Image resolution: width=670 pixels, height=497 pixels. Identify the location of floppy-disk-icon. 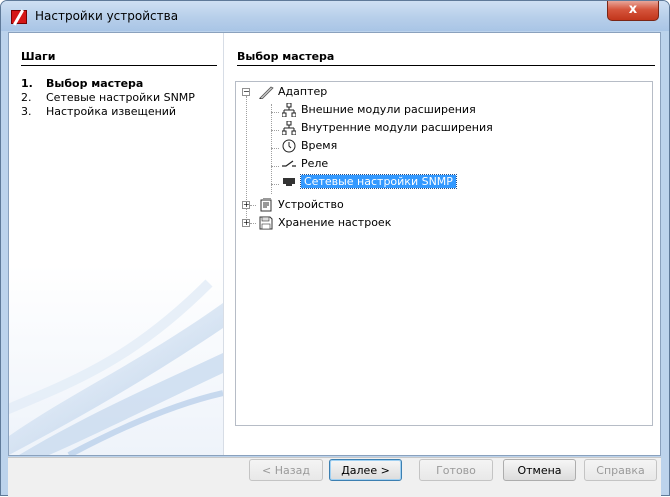
(266, 223).